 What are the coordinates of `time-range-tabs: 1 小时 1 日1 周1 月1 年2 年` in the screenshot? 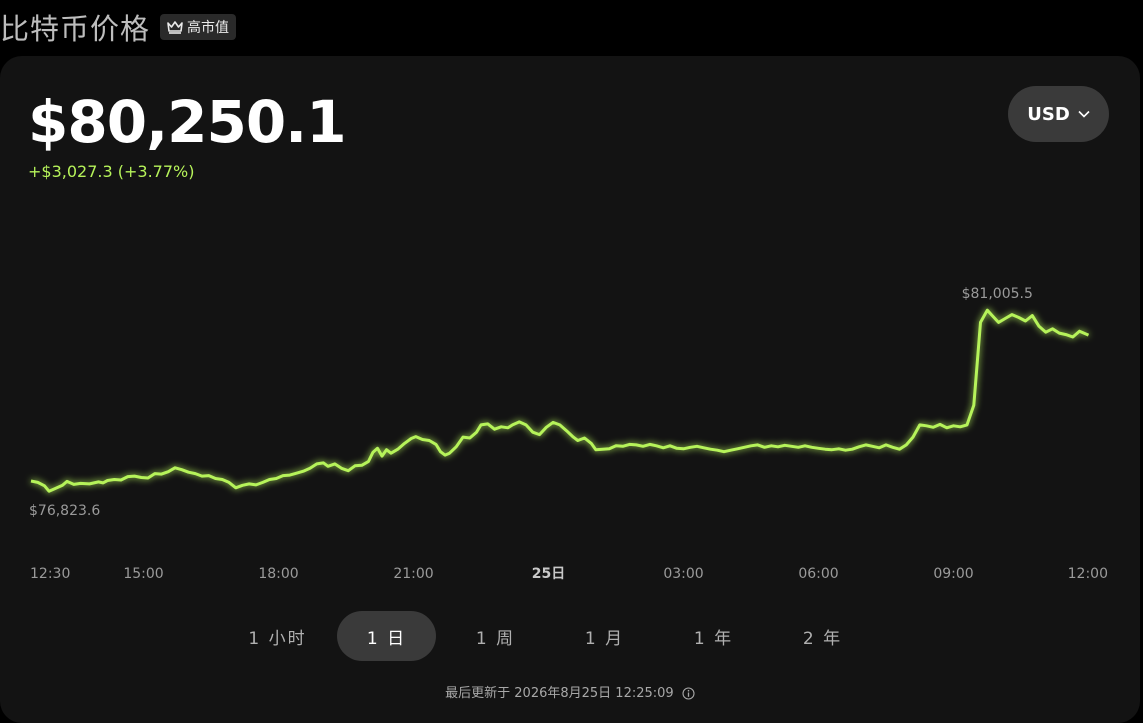 It's located at (550, 636).